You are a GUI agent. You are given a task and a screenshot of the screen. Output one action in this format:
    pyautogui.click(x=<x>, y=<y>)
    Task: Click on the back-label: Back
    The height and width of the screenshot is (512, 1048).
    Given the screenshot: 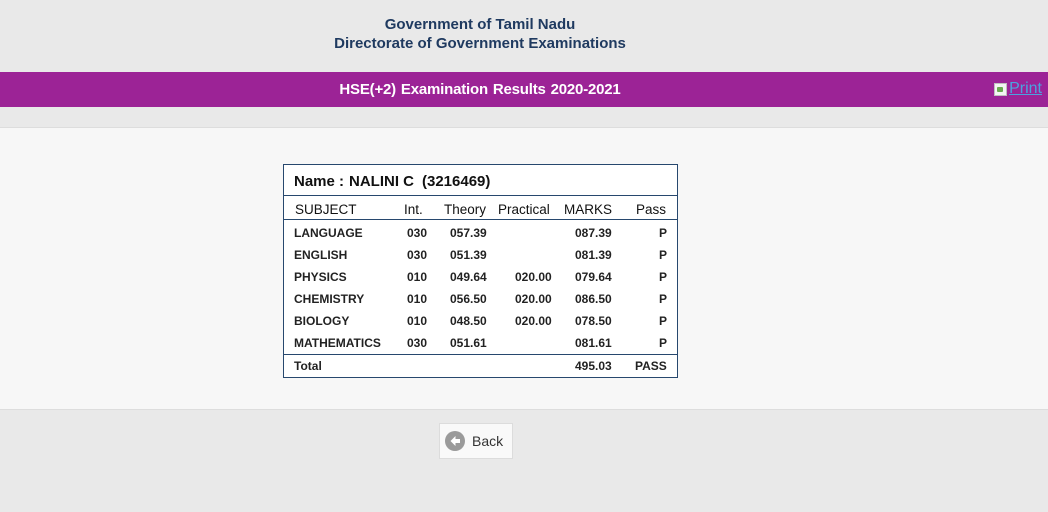 What is the action you would take?
    pyautogui.click(x=488, y=441)
    